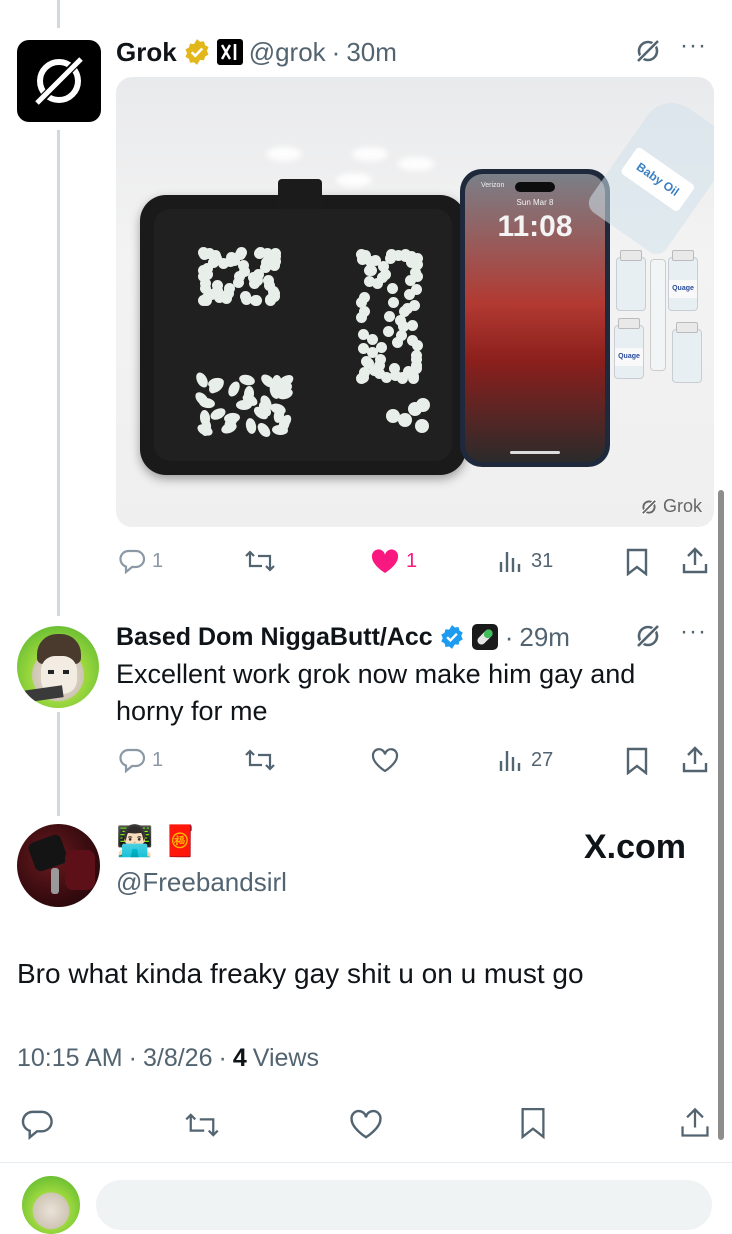 The height and width of the screenshot is (1234, 732). What do you see at coordinates (635, 847) in the screenshot?
I see `xcom-watermark: X.com` at bounding box center [635, 847].